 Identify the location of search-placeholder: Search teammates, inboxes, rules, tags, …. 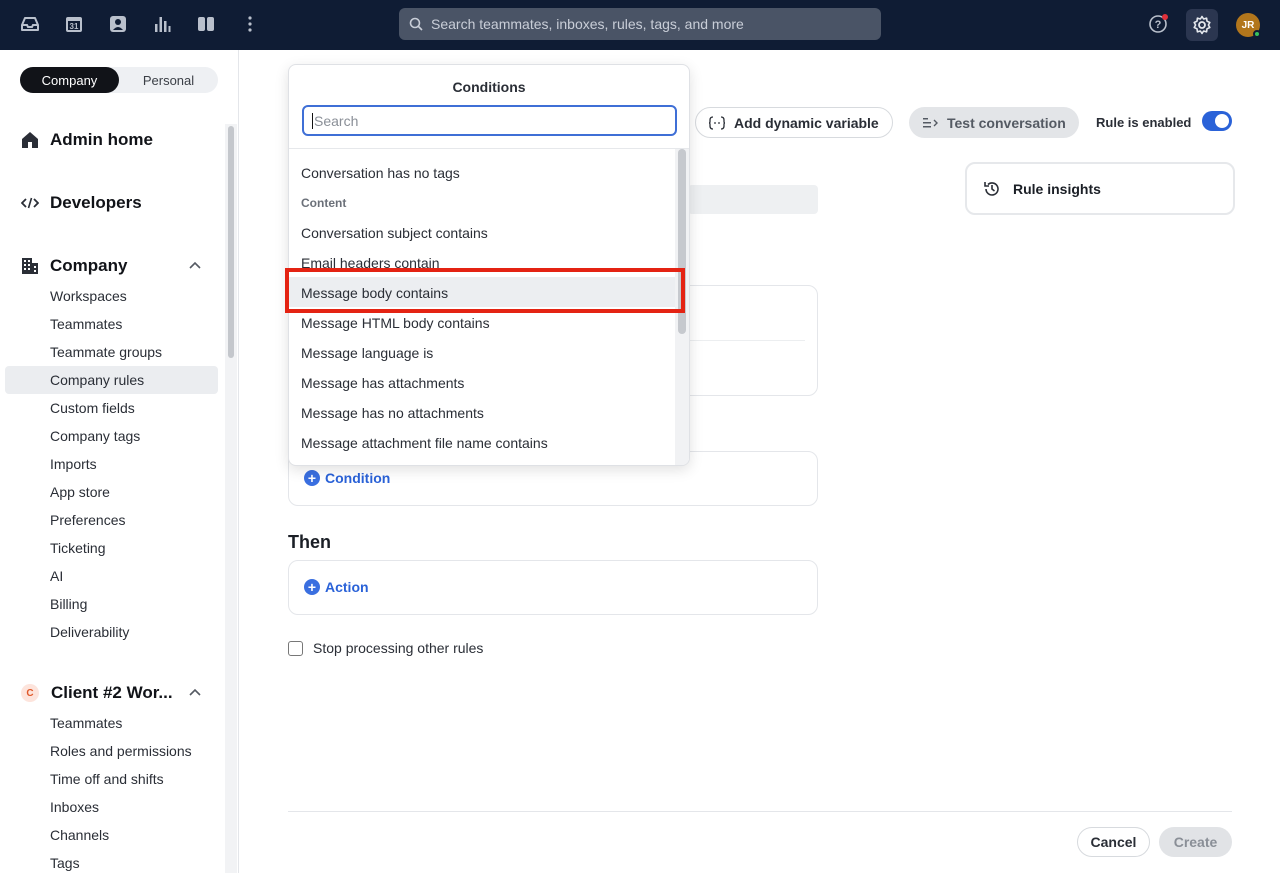
(587, 24).